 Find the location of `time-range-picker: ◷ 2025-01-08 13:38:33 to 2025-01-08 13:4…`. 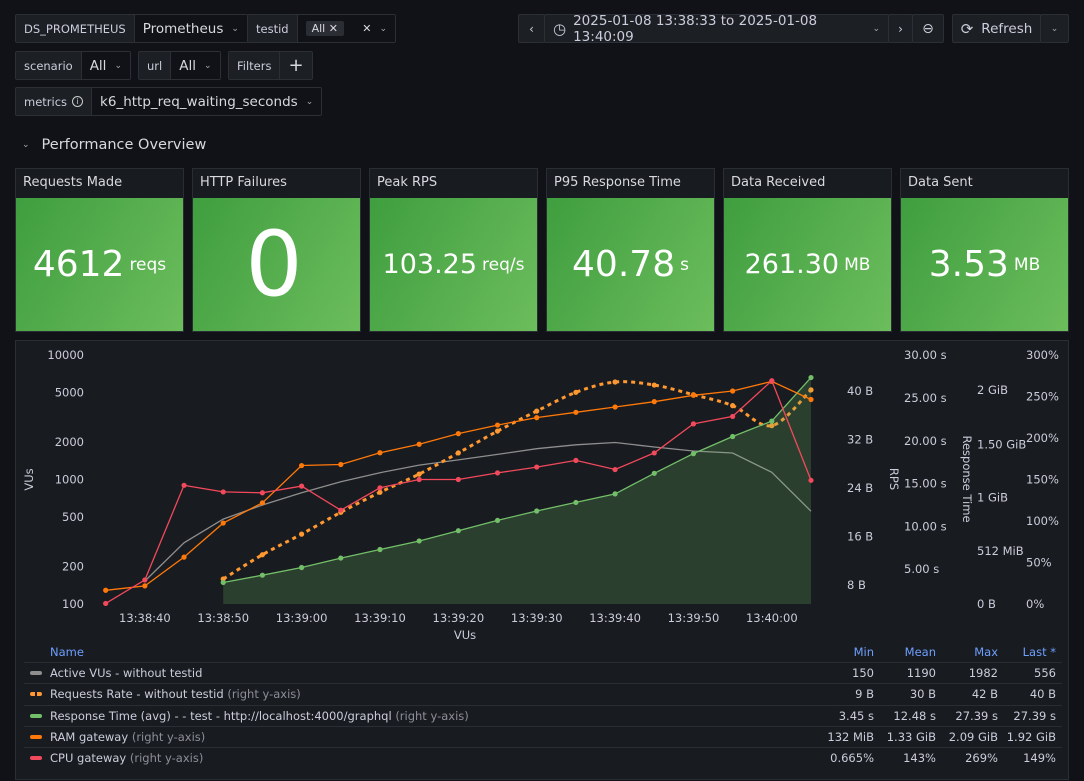

time-range-picker: ◷ 2025-01-08 13:38:33 to 2025-01-08 13:4… is located at coordinates (716, 29).